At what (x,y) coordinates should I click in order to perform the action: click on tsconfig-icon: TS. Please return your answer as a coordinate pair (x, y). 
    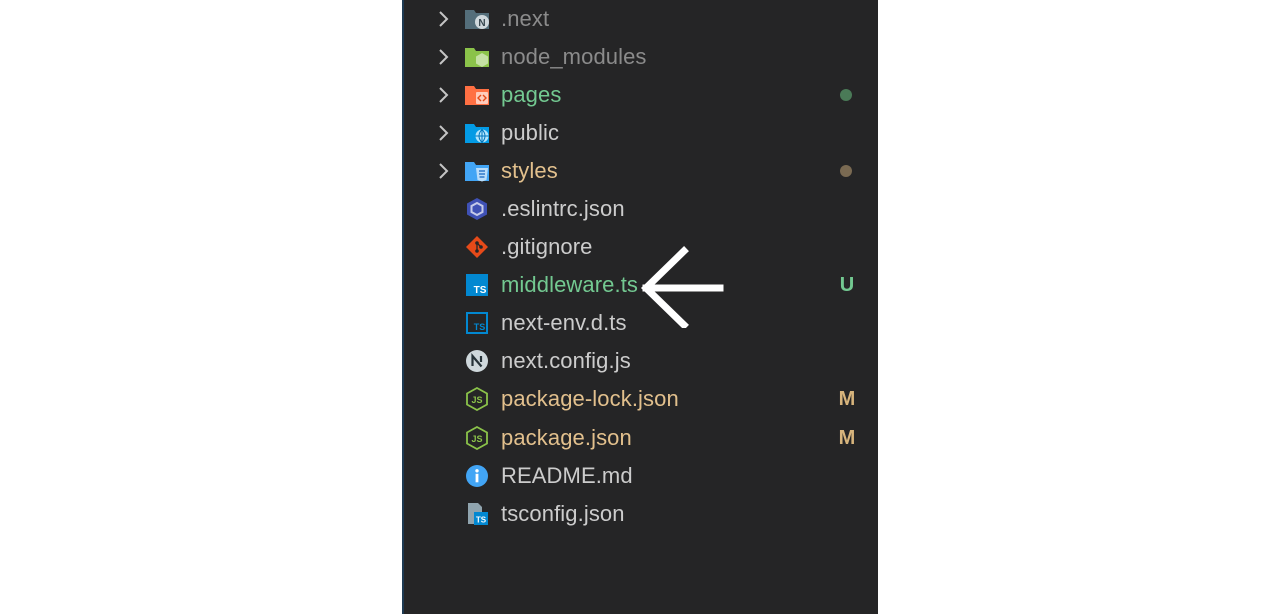
    Looking at the image, I should click on (478, 514).